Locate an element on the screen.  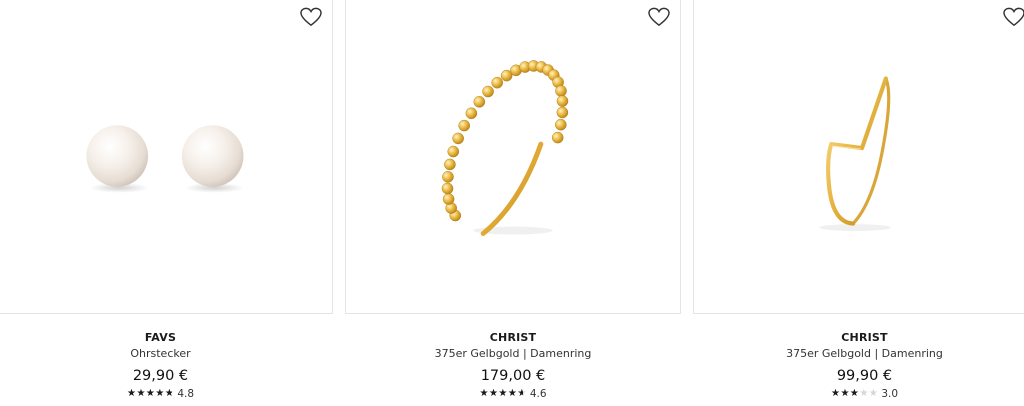
product-info: FAVS Ohrstecker 29,90 € ★★★★★ ★★★★★ 4.8 is located at coordinates (166, 365).